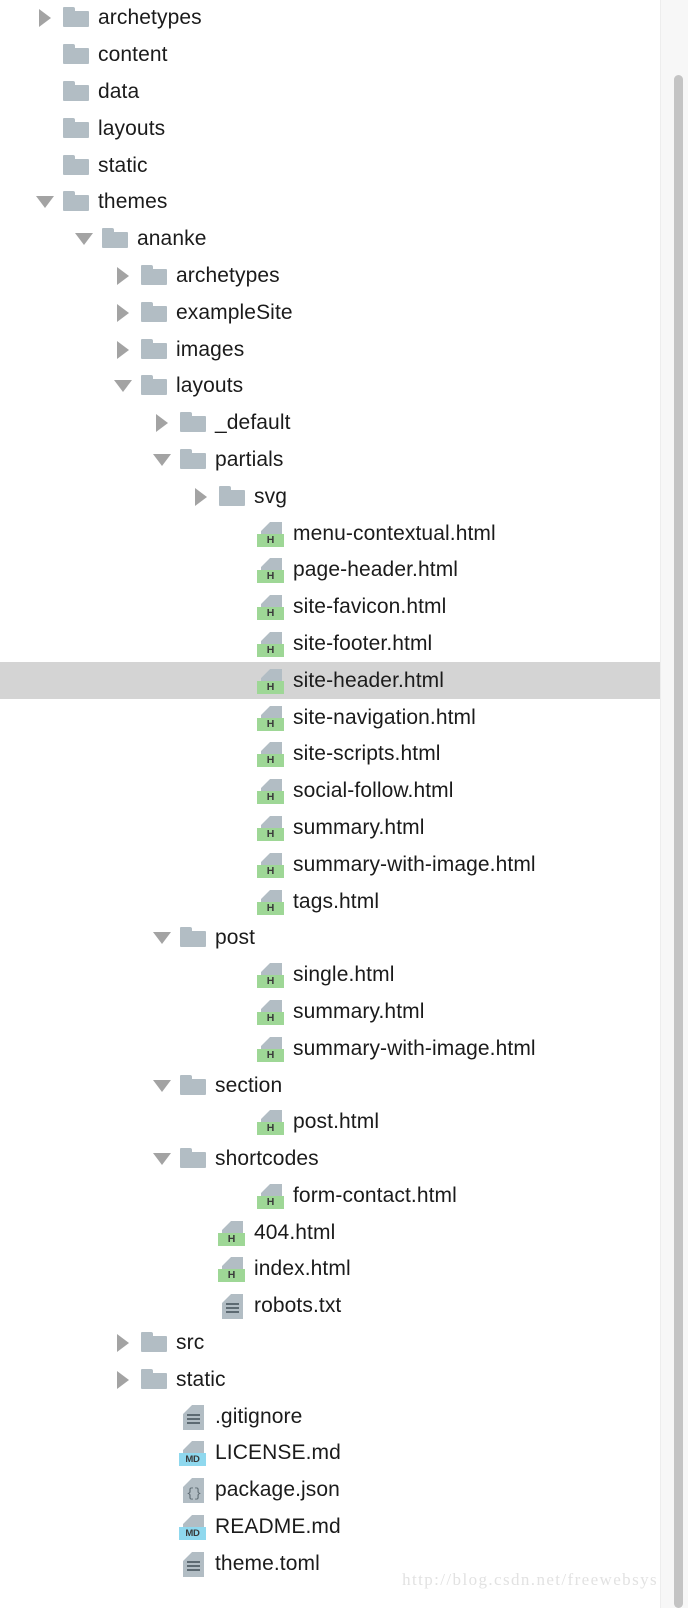 The image size is (688, 1608). I want to click on tree-item-label: data, so click(119, 91).